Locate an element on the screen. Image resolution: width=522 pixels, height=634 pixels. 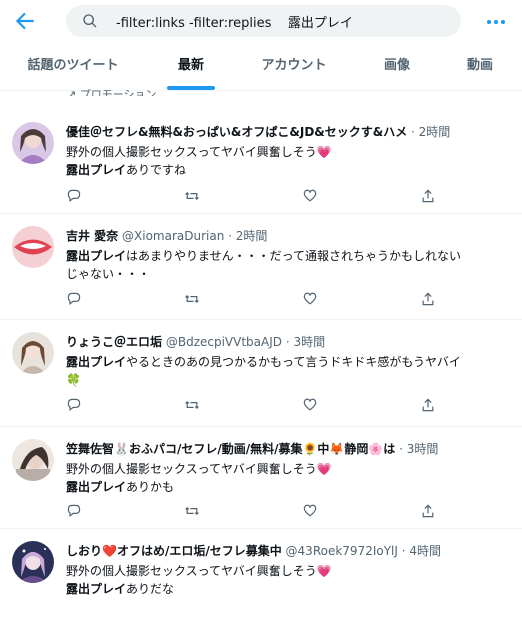
tweet-header: 吉井 愛奈 @XiomaraDurian · 2時間 is located at coordinates (167, 236).